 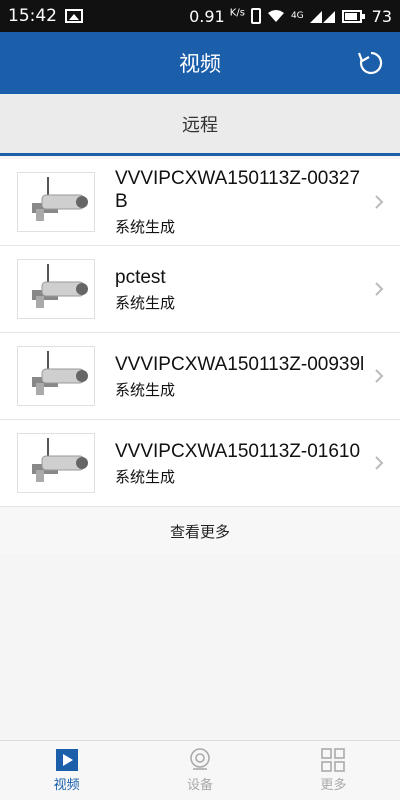 What do you see at coordinates (238, 451) in the screenshot?
I see `device-name: VVVIPCXWA150113Z-01610` at bounding box center [238, 451].